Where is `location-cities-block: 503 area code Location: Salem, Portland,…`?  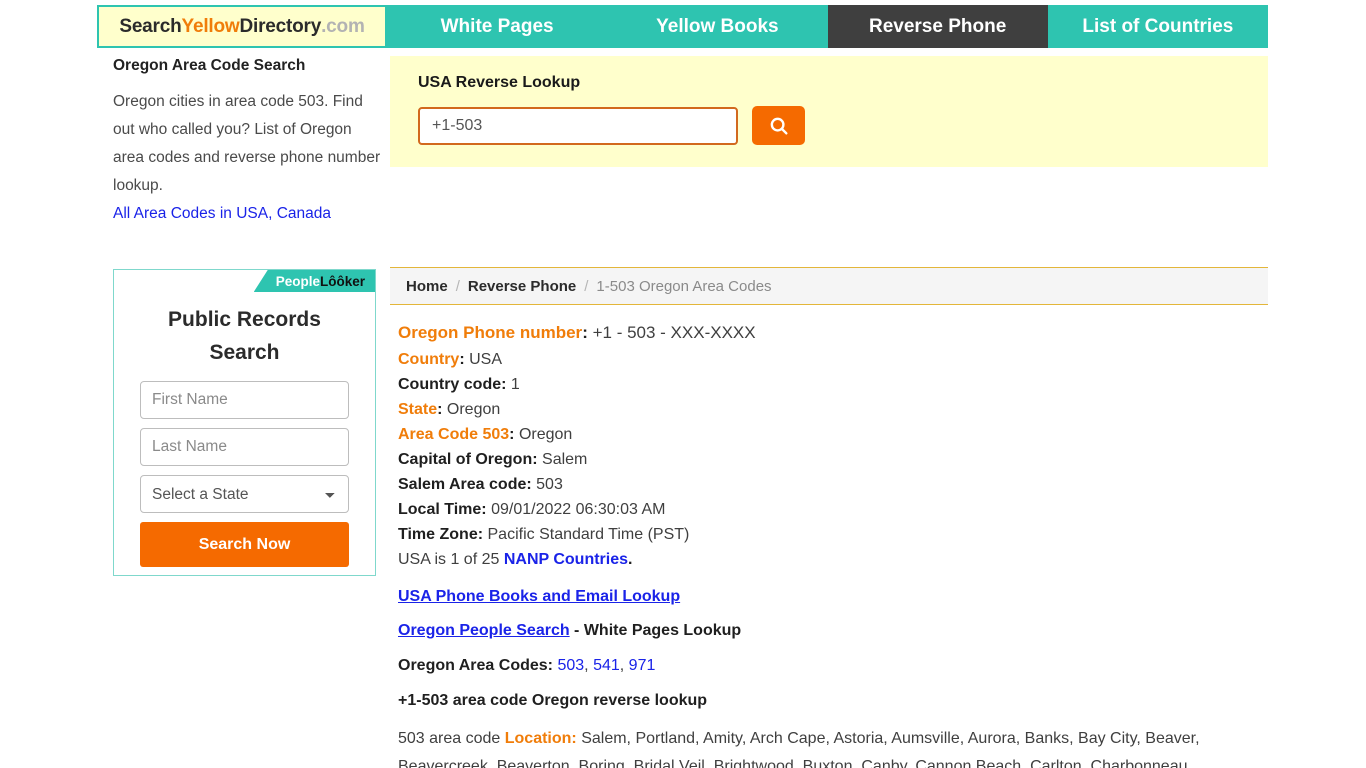 location-cities-block: 503 area code Location: Salem, Portland,… is located at coordinates (828, 746).